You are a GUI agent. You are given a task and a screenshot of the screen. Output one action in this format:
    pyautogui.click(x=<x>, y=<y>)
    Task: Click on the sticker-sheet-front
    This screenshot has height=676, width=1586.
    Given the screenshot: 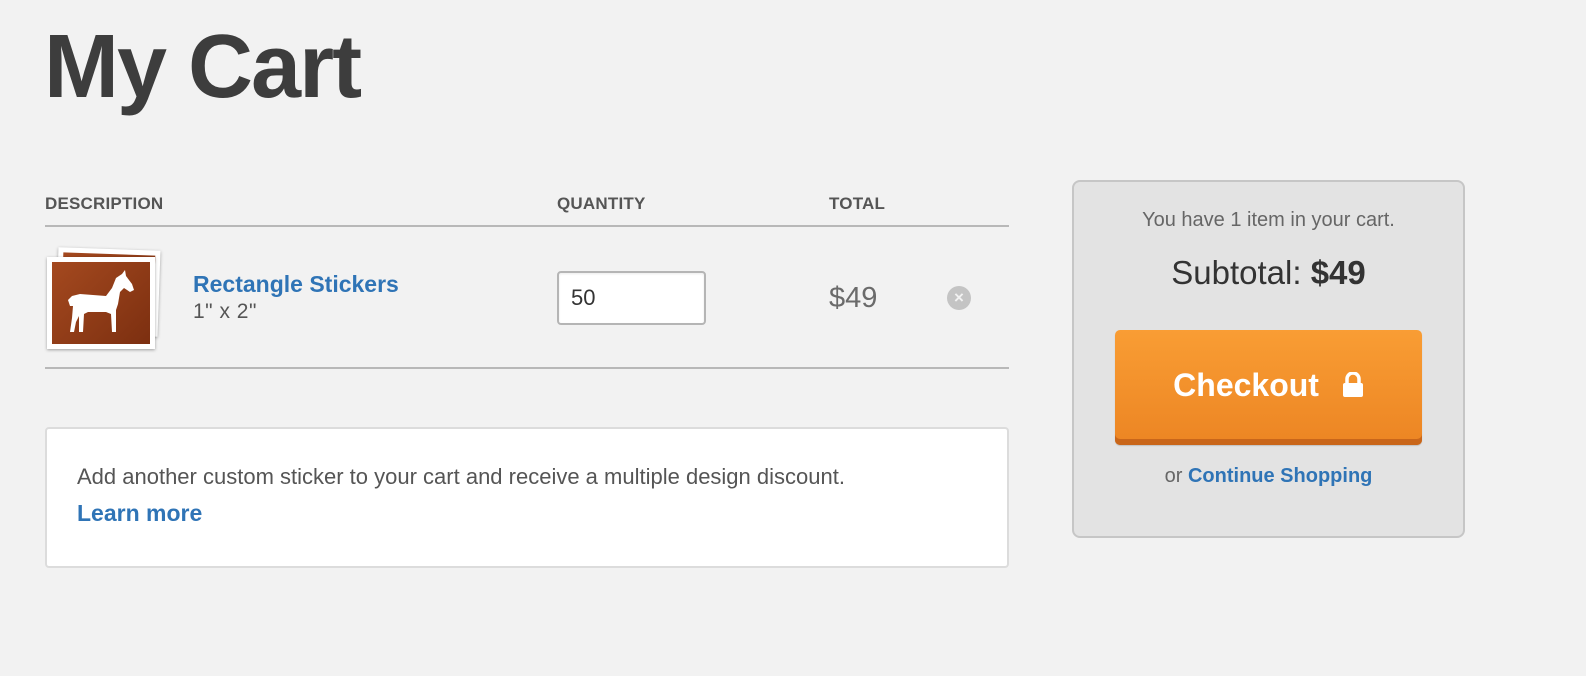 What is the action you would take?
    pyautogui.click(x=101, y=303)
    